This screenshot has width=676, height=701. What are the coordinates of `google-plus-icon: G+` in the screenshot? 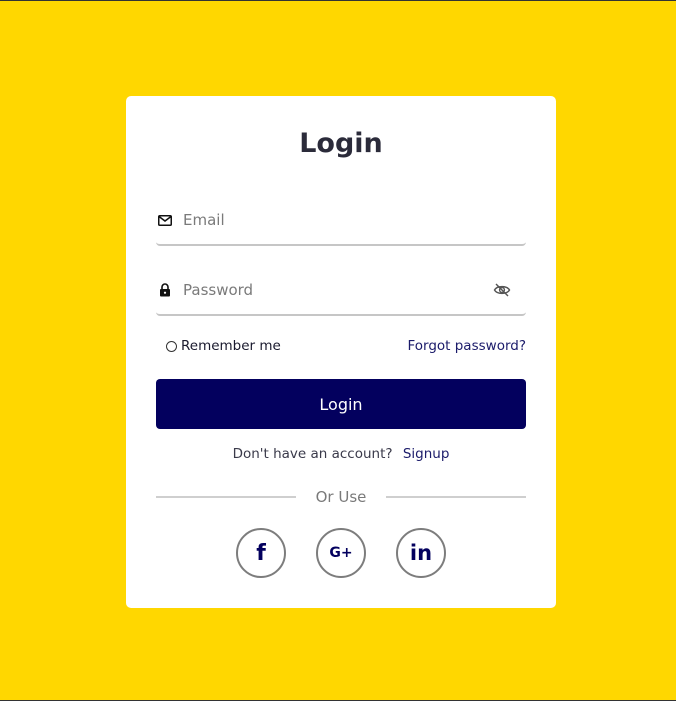 It's located at (341, 553).